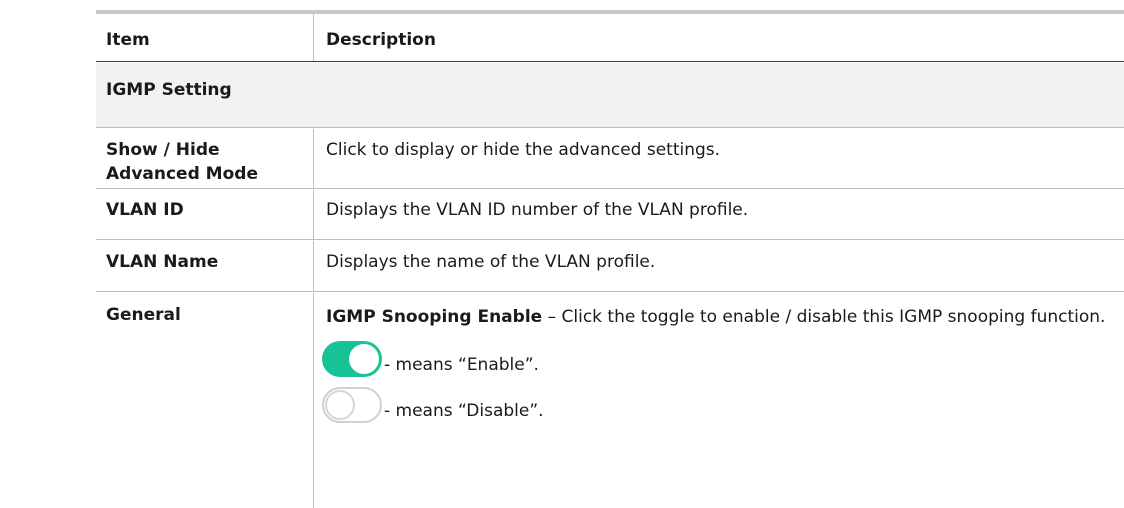 This screenshot has width=1124, height=508. What do you see at coordinates (434, 317) in the screenshot?
I see `igmp-snooping-term: IGMP Snooping Enable` at bounding box center [434, 317].